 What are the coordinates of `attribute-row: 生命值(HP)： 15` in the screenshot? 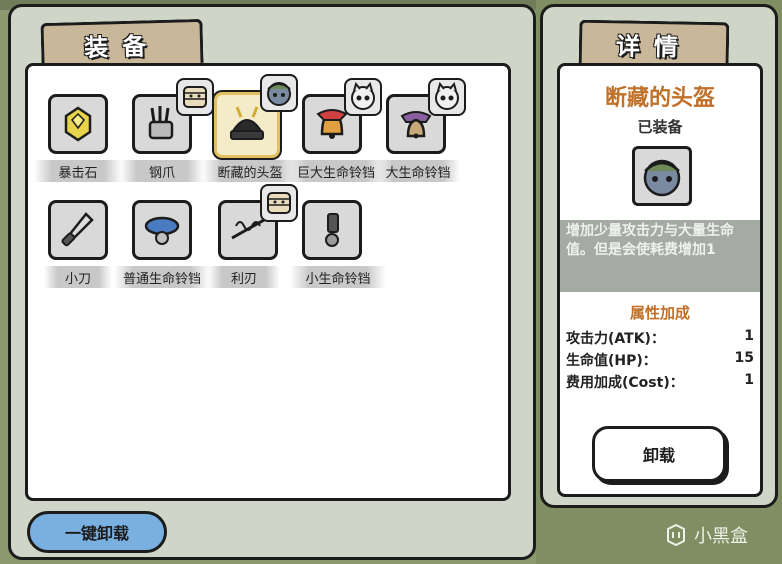 It's located at (660, 360).